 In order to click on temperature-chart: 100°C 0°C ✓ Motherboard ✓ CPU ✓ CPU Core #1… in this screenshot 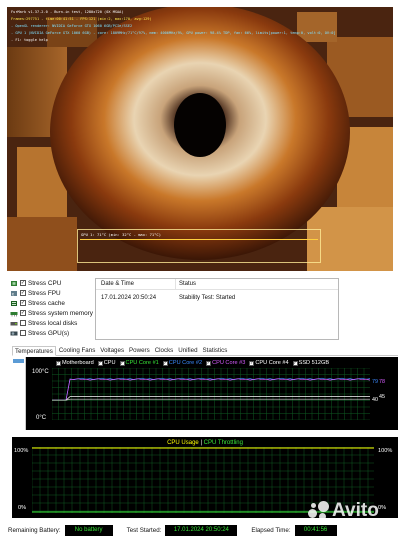, I will do `click(205, 393)`.